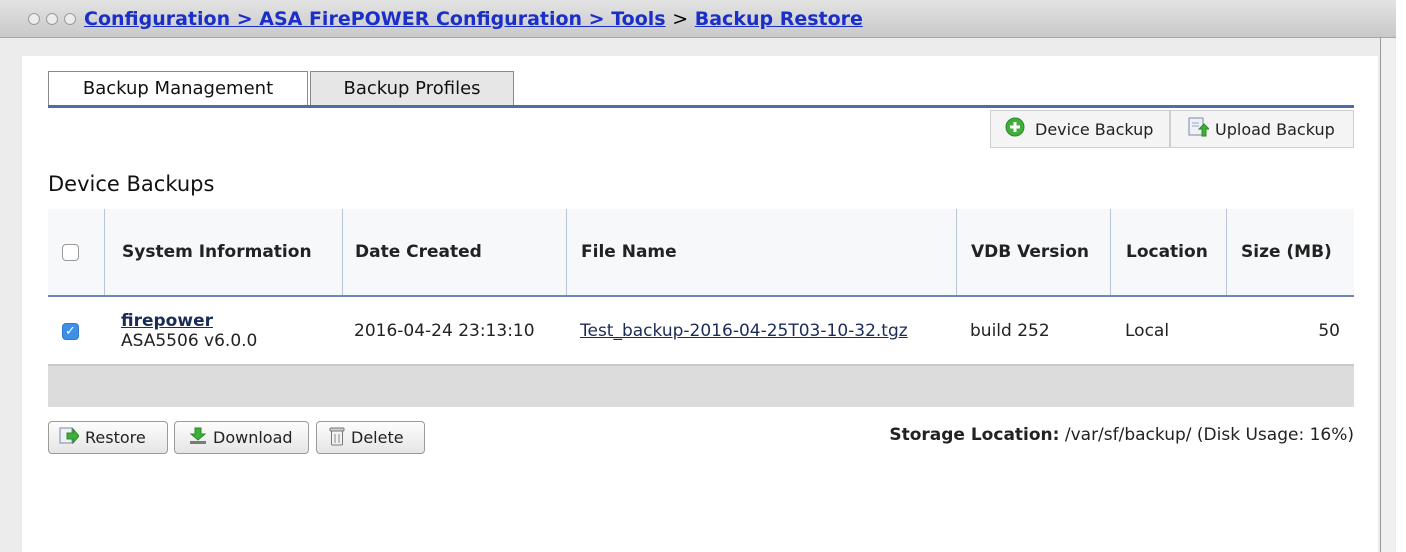 This screenshot has height=552, width=1406. What do you see at coordinates (701, 386) in the screenshot?
I see `table-footer-bar` at bounding box center [701, 386].